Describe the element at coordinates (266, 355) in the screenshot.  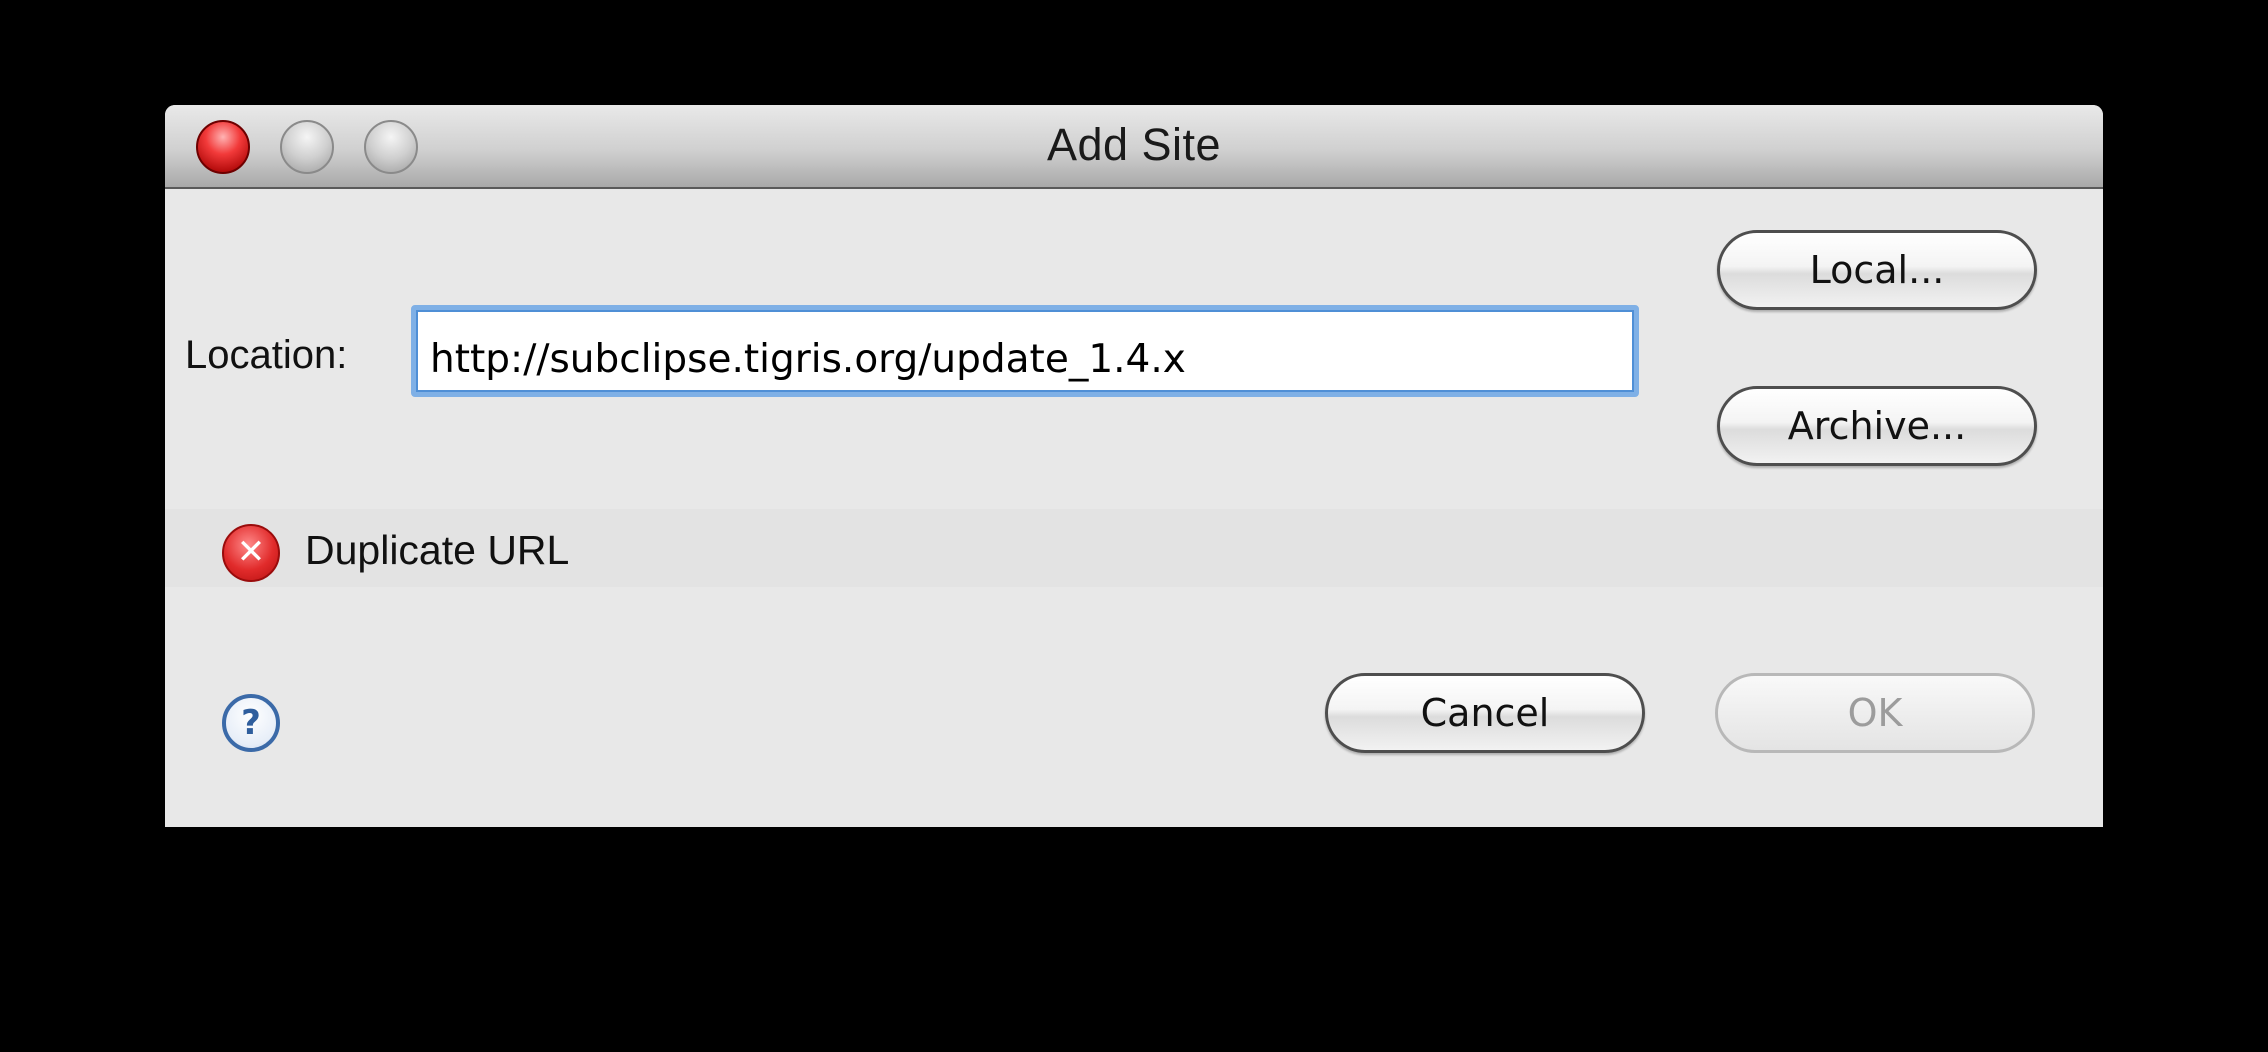
I see `location-label: Location:` at that location.